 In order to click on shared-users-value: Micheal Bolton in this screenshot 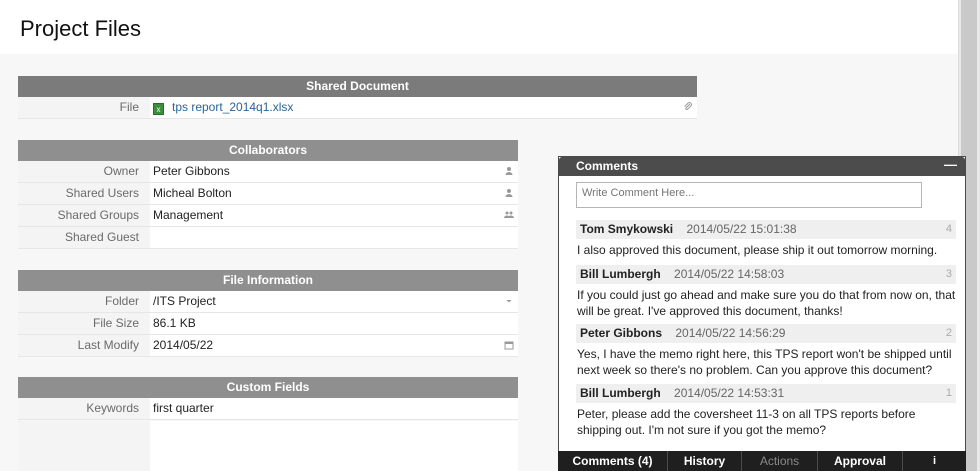, I will do `click(192, 193)`.